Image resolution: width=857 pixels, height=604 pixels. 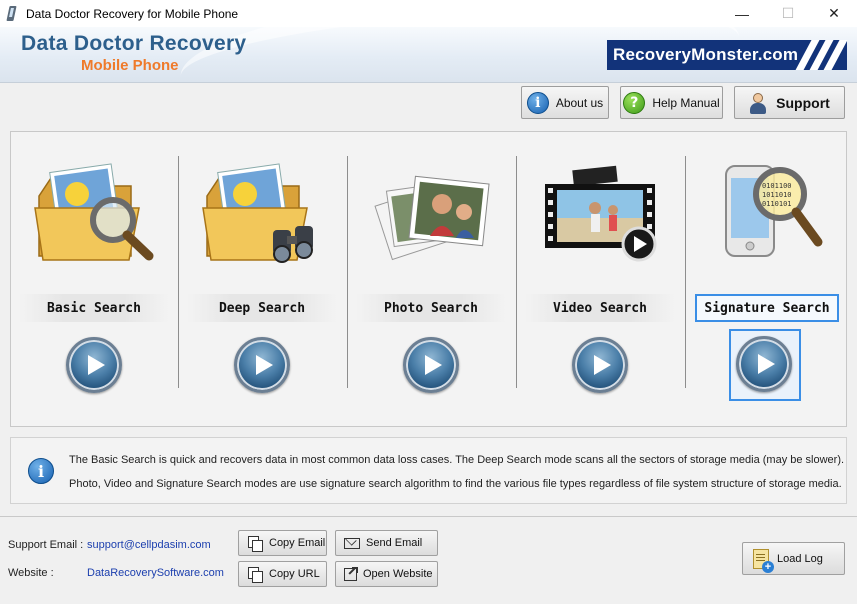 What do you see at coordinates (777, 195) in the screenshot?
I see `svg-text: 1011010` at bounding box center [777, 195].